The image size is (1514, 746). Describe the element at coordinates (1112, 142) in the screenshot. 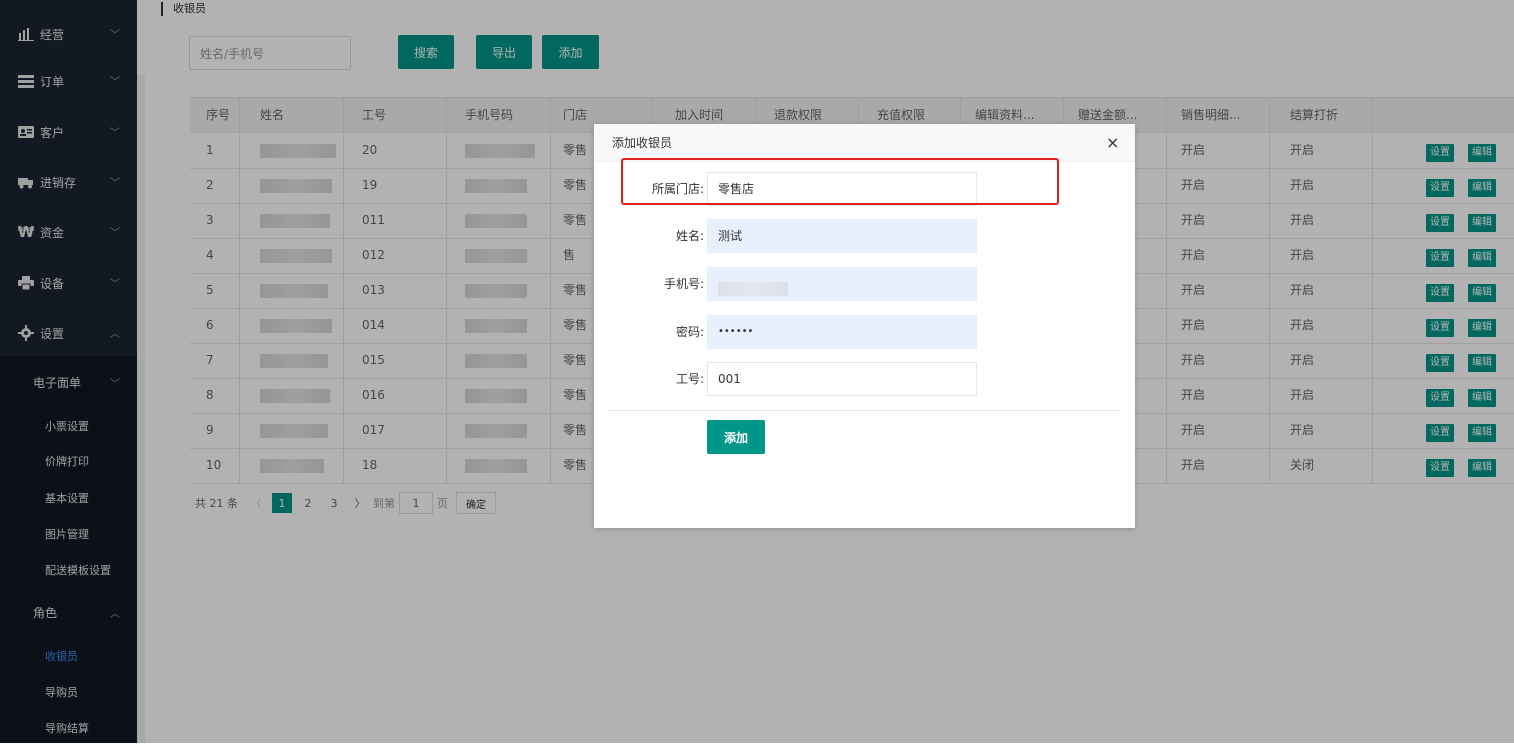

I see `close-icon: ×` at that location.